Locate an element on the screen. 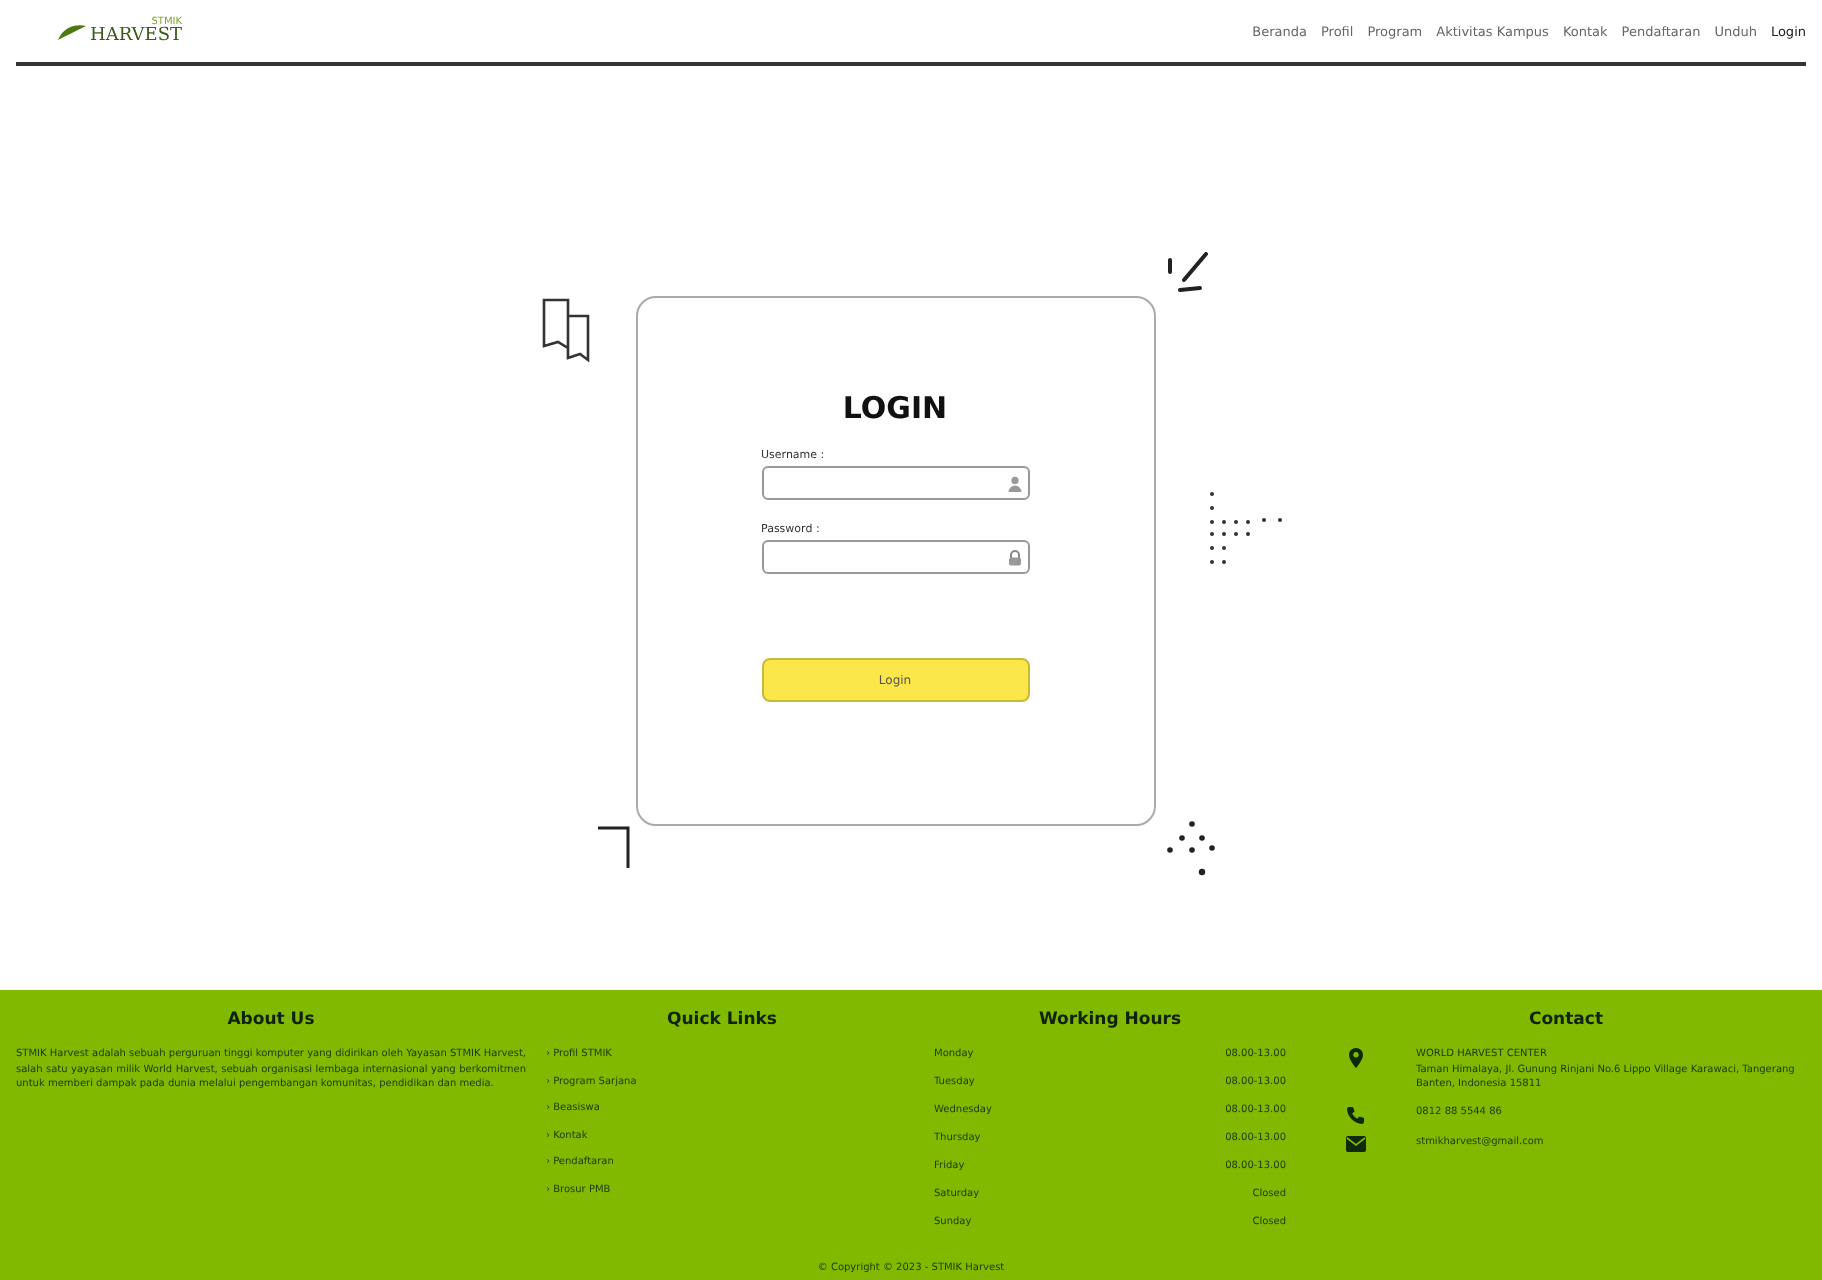 Image resolution: width=1822 pixels, height=1280 pixels. logo-text: HARVEST is located at coordinates (136, 36).